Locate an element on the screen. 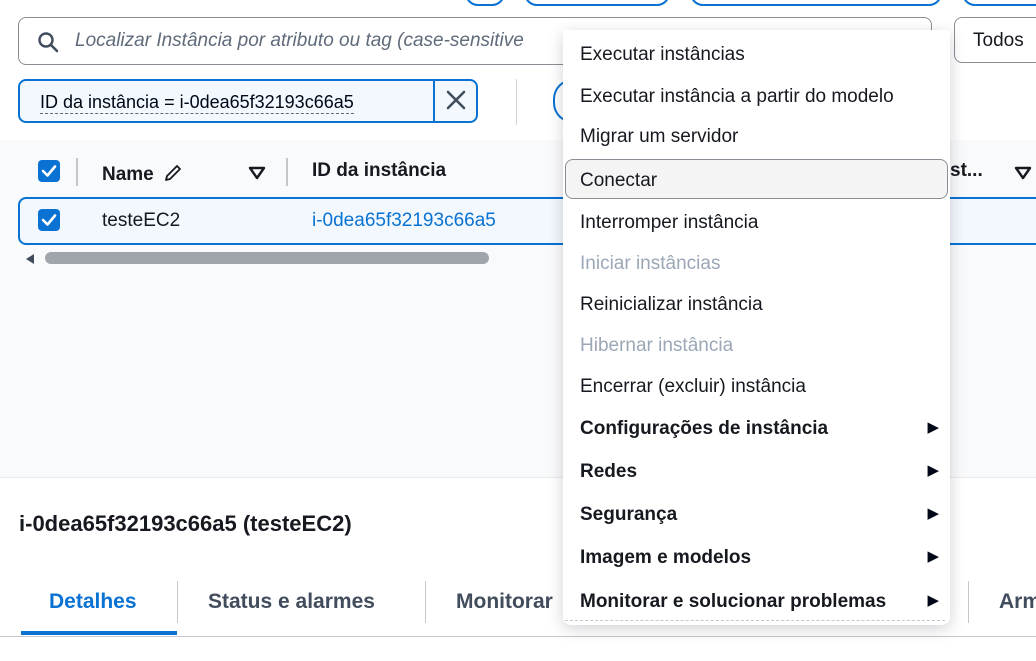 The image size is (1036, 661). search-input is located at coordinates (335, 41).